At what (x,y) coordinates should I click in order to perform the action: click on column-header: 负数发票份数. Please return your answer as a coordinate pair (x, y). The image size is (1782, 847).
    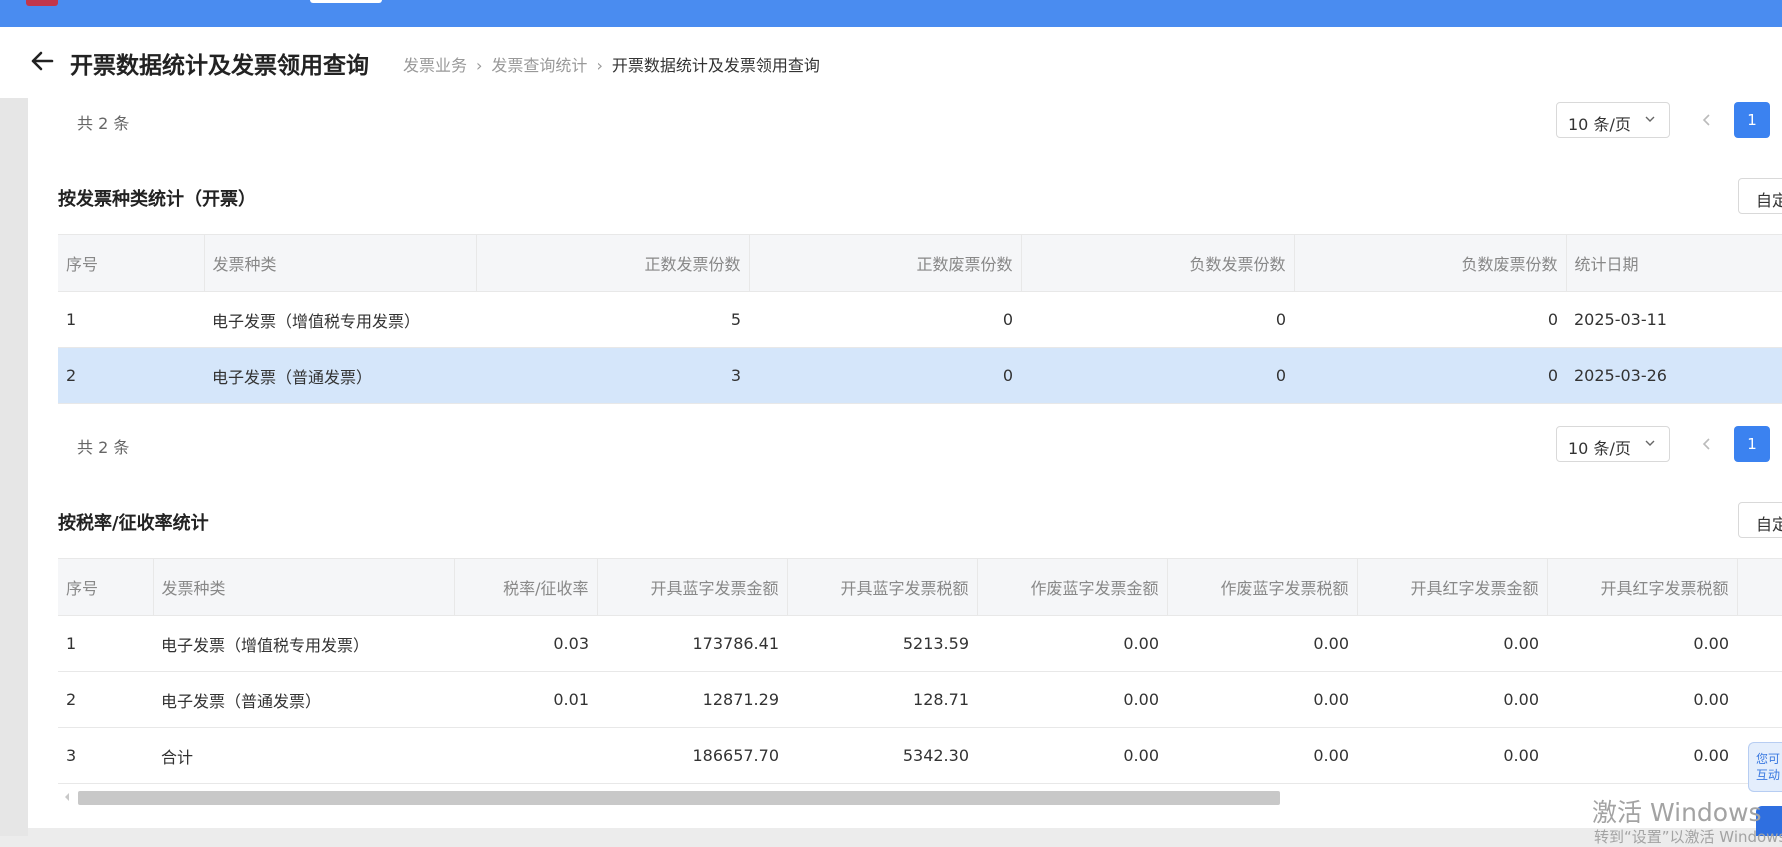
    Looking at the image, I should click on (1158, 263).